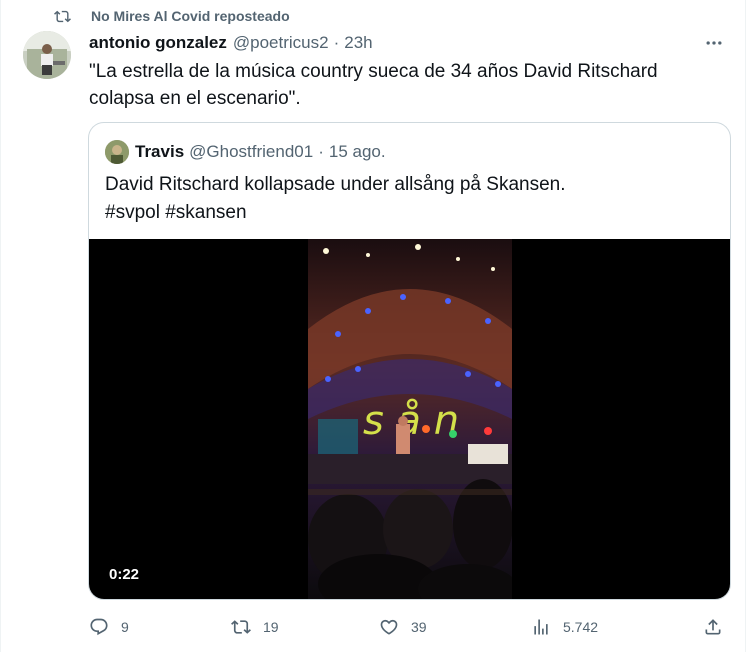  What do you see at coordinates (251, 152) in the screenshot?
I see `quoted-author-handle: @Ghostfriend01` at bounding box center [251, 152].